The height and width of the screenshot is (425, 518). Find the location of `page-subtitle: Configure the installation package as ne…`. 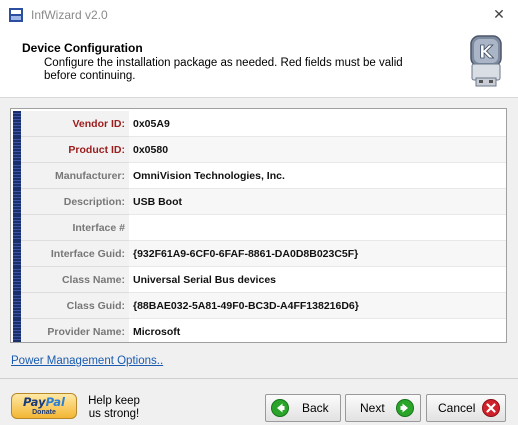

page-subtitle: Configure the installation package as ne… is located at coordinates (223, 69).